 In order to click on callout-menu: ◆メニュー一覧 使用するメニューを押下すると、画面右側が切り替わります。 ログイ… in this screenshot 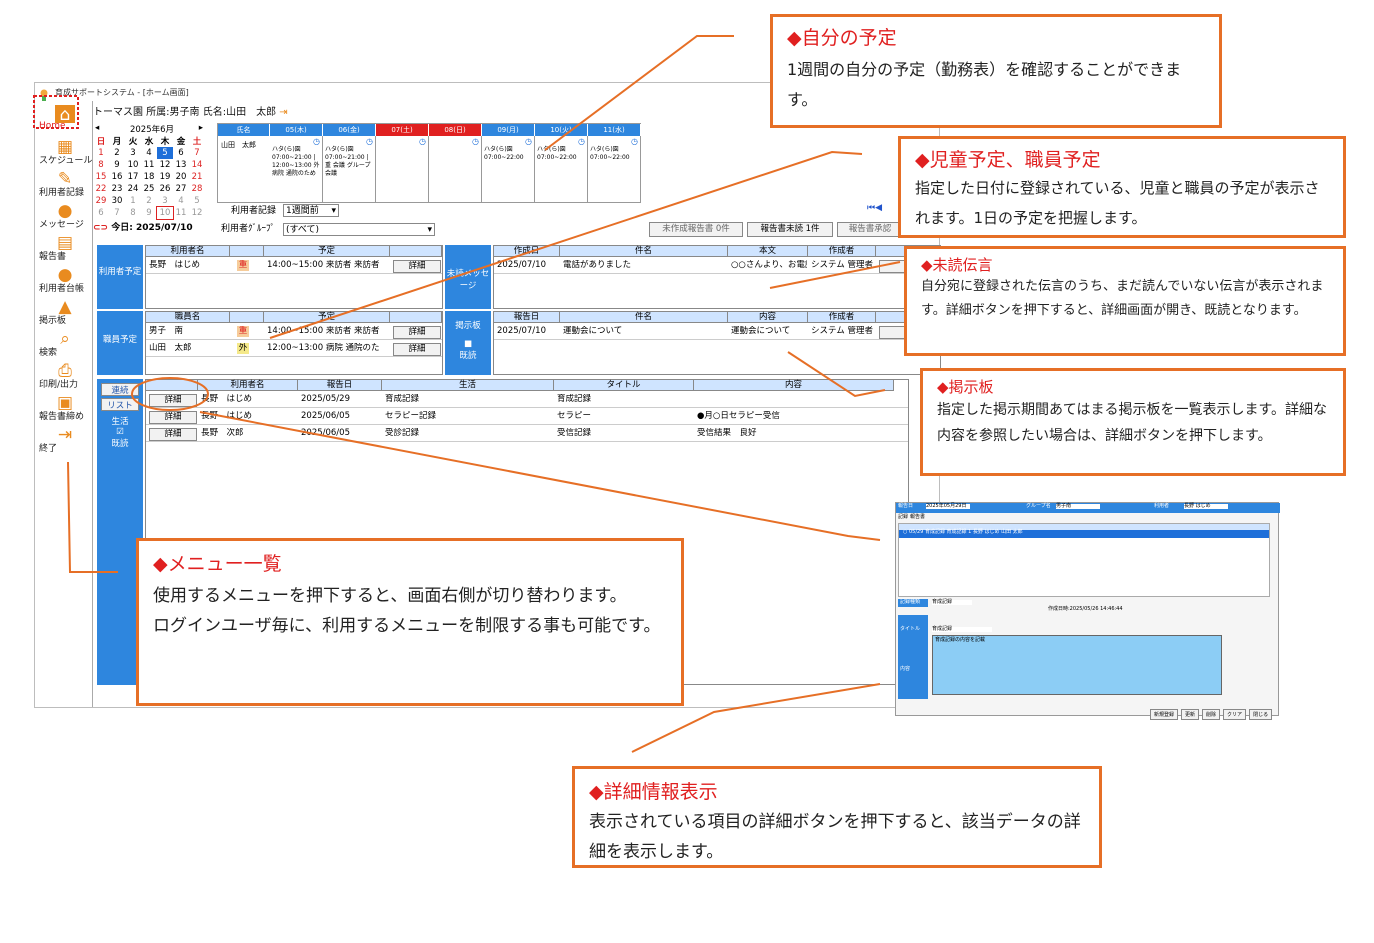, I will do `click(410, 622)`.